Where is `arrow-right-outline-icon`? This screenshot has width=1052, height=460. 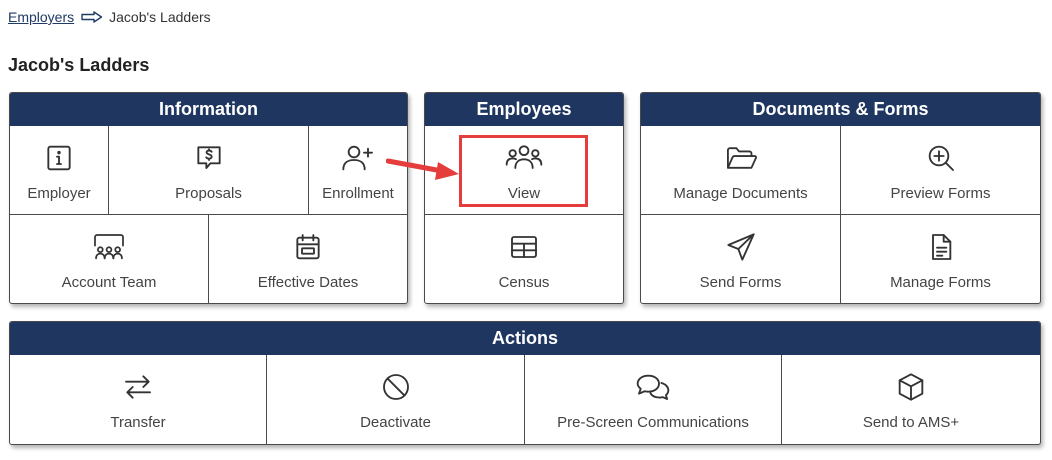 arrow-right-outline-icon is located at coordinates (92, 17).